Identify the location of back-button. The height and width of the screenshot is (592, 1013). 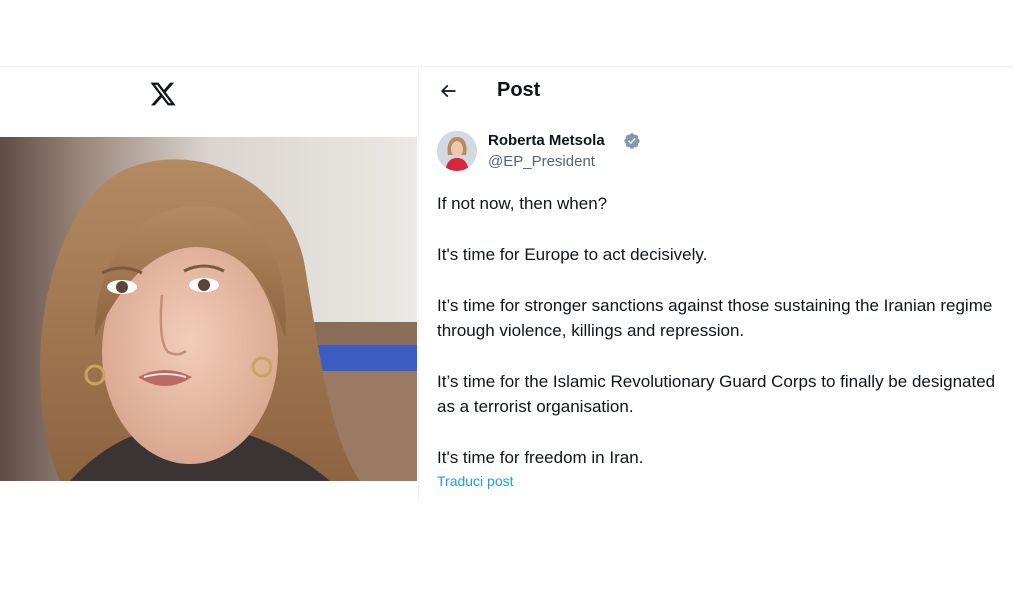
(448, 91).